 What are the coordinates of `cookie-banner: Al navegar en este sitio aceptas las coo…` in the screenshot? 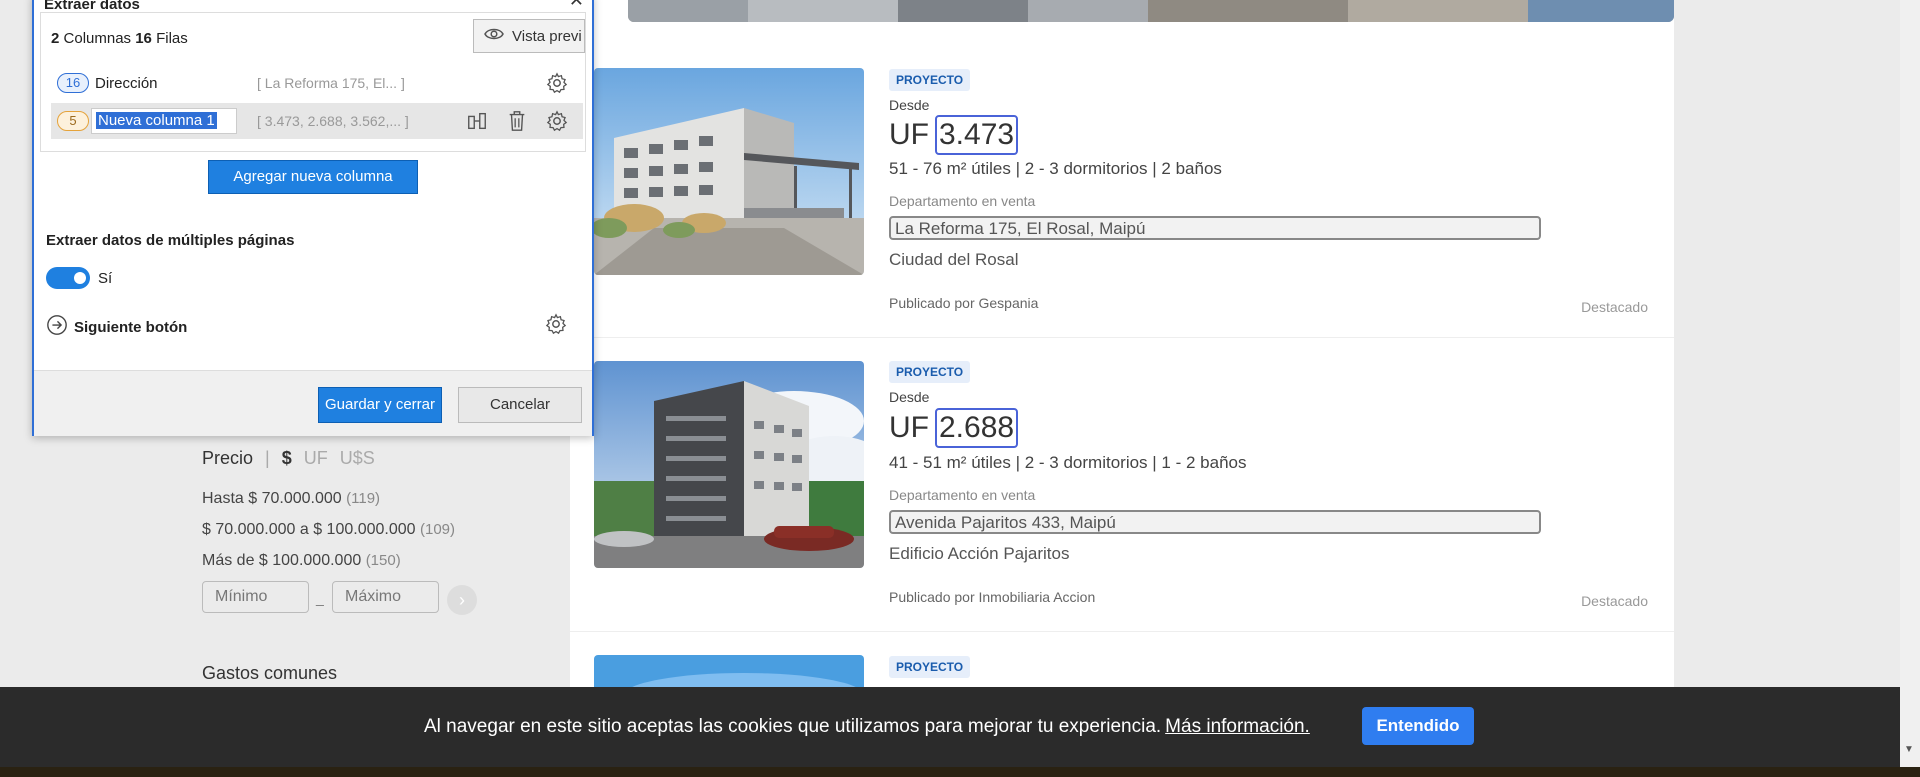 It's located at (950, 727).